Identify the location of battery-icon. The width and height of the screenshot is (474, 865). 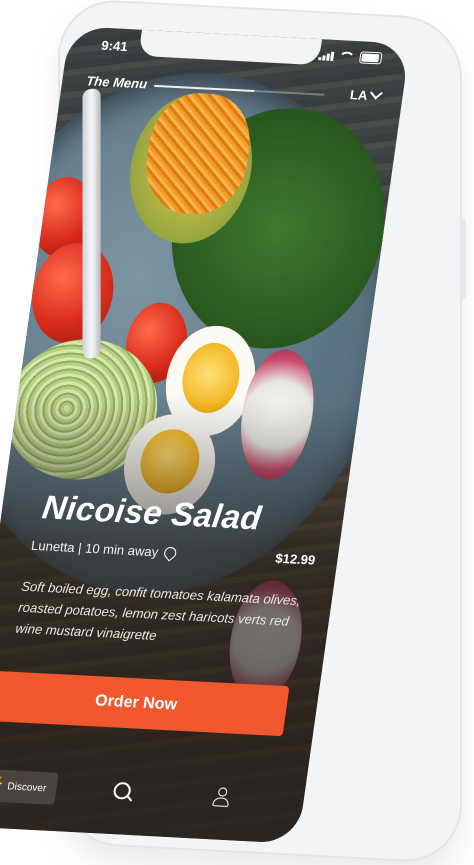
(370, 58).